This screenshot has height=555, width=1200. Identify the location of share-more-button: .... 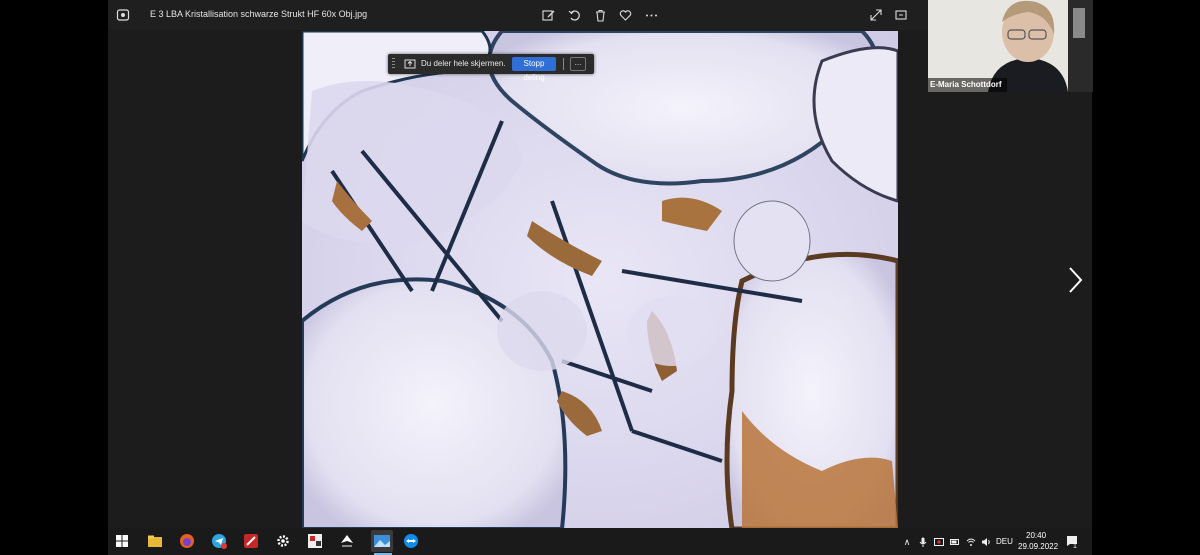
(578, 64).